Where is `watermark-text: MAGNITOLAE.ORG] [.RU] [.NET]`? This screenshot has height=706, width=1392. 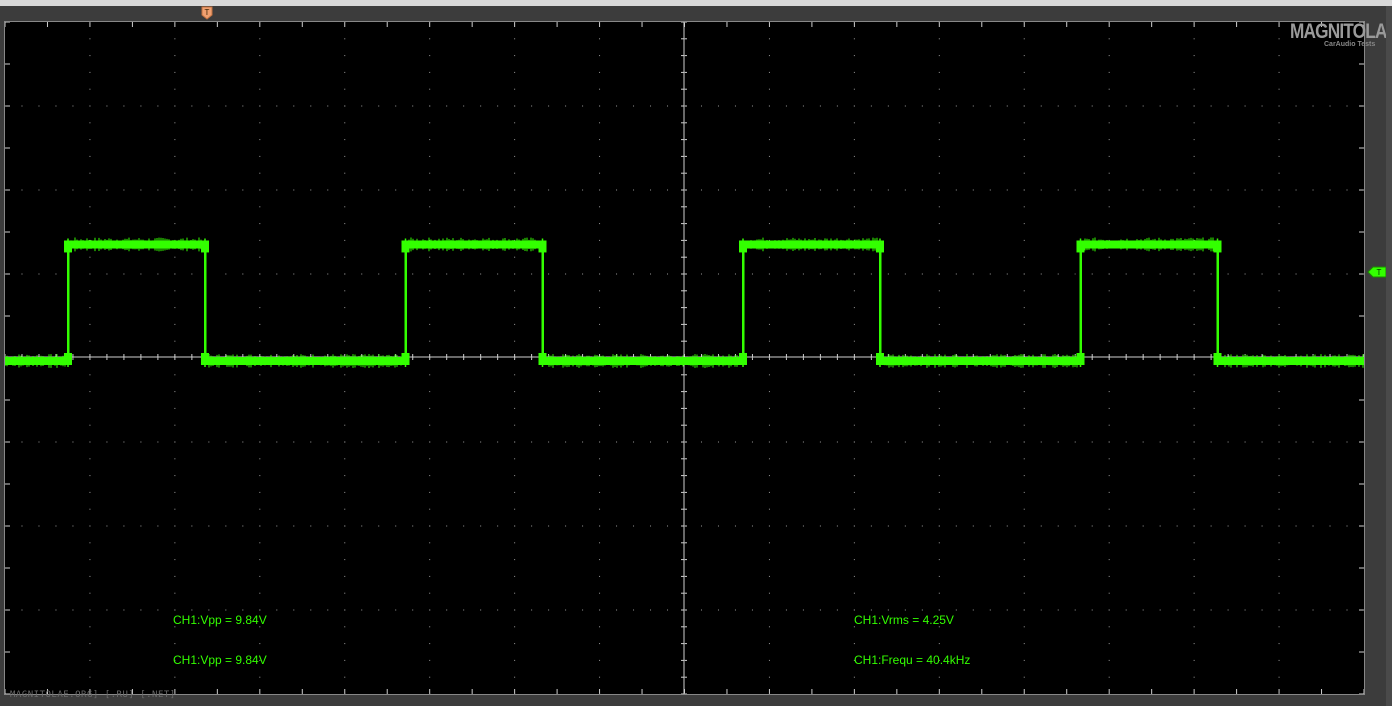
watermark-text: MAGNITOLAE.ORG] [.RU] [.NET] is located at coordinates (93, 695).